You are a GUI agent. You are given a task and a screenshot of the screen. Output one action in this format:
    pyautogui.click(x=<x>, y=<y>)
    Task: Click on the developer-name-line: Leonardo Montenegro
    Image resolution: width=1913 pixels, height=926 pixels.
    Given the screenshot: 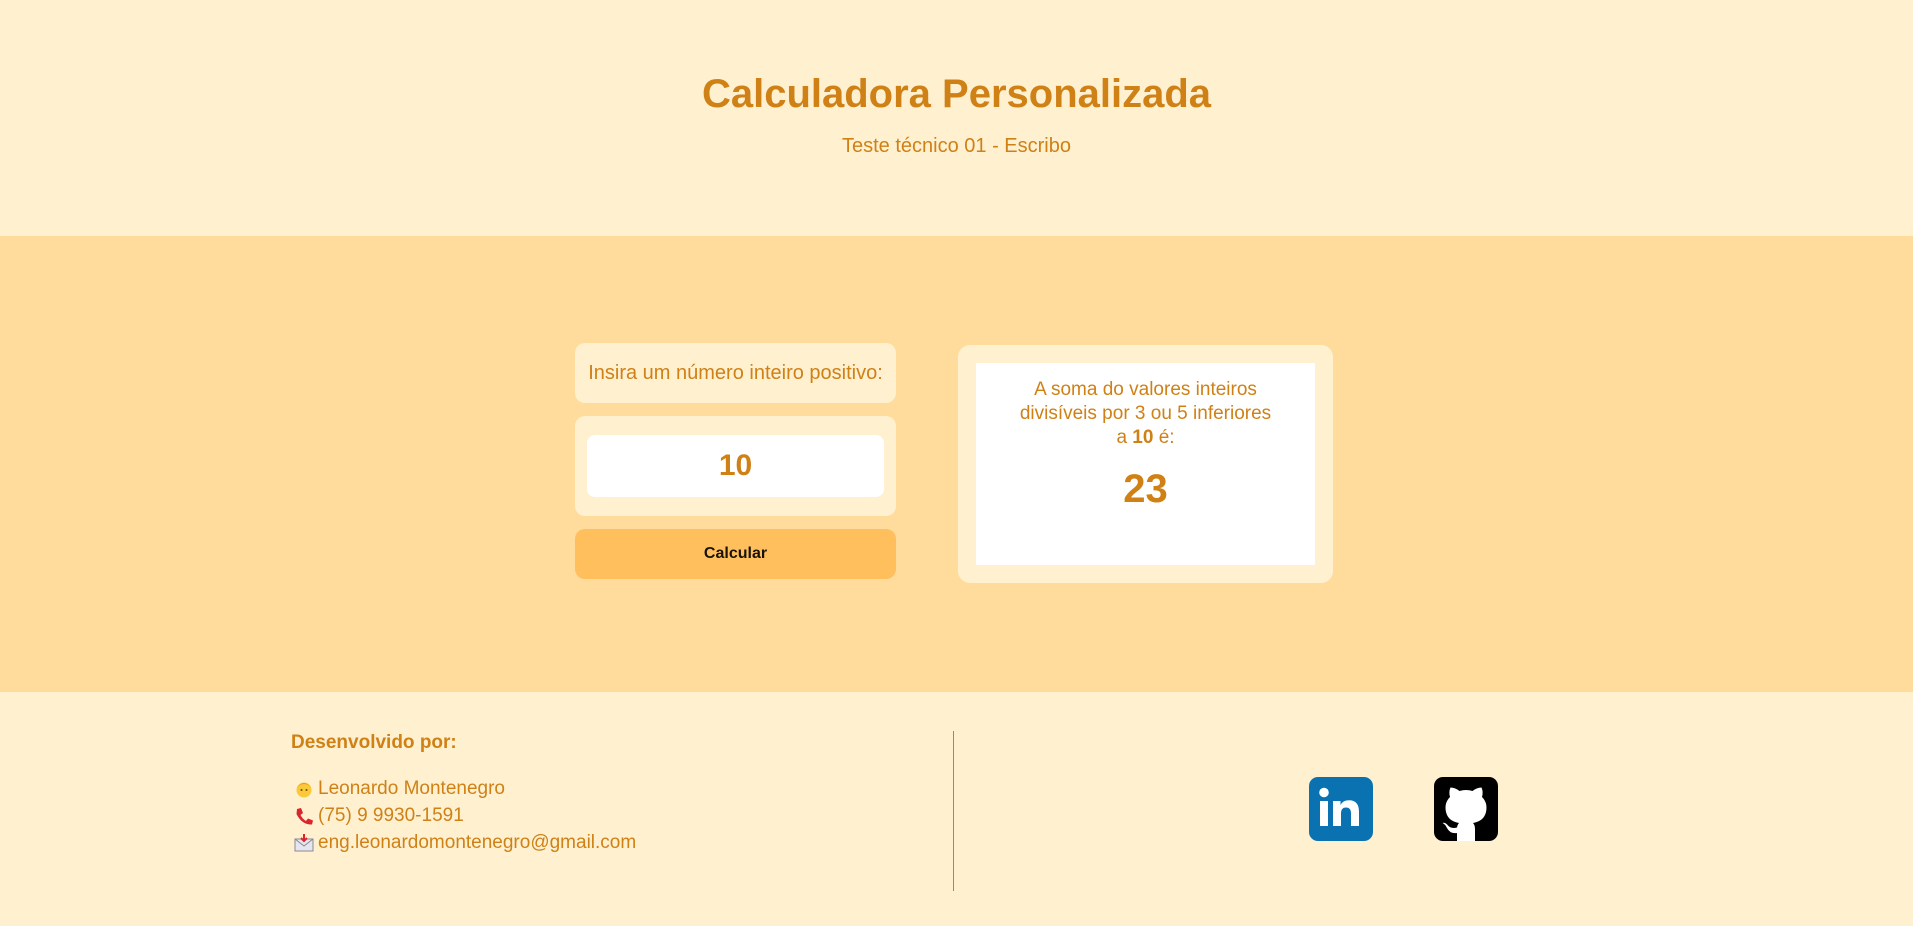 What is the action you would take?
    pyautogui.click(x=399, y=789)
    